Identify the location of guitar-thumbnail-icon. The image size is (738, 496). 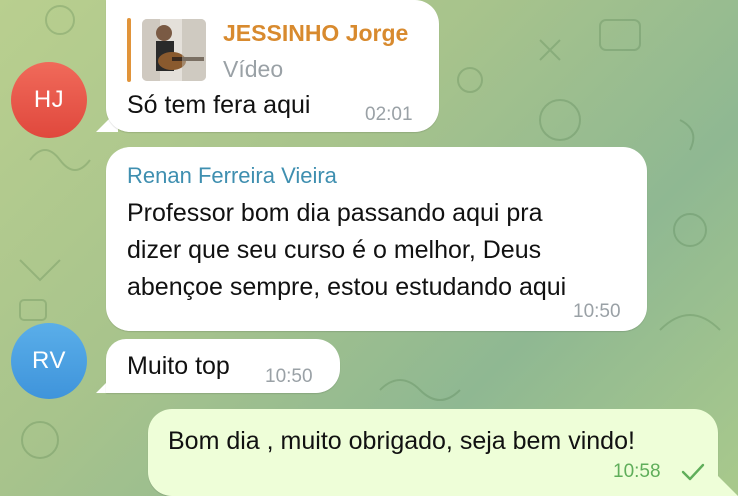
(174, 50).